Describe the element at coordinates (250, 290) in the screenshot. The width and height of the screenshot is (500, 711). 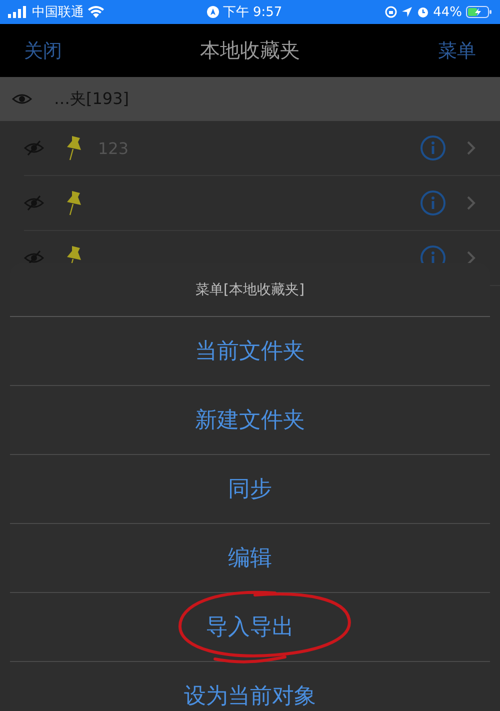
I see `sheet-title: 菜单[本地收藏夹]` at that location.